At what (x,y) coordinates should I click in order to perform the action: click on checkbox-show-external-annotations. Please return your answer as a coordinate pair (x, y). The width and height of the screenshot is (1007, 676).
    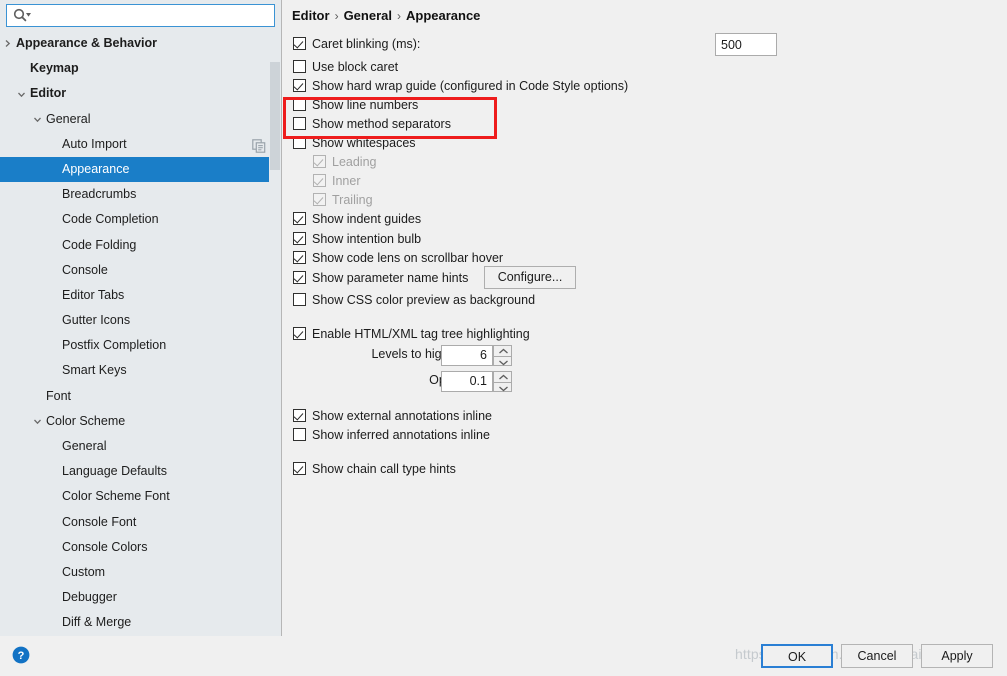
    Looking at the image, I should click on (299, 415).